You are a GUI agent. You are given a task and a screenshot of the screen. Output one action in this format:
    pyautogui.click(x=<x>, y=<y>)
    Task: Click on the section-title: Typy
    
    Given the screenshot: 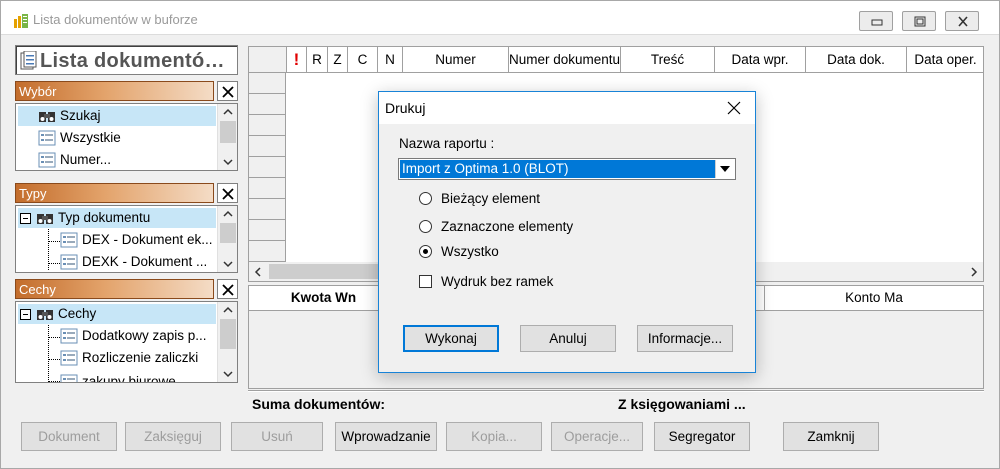 What is the action you would take?
    pyautogui.click(x=33, y=193)
    